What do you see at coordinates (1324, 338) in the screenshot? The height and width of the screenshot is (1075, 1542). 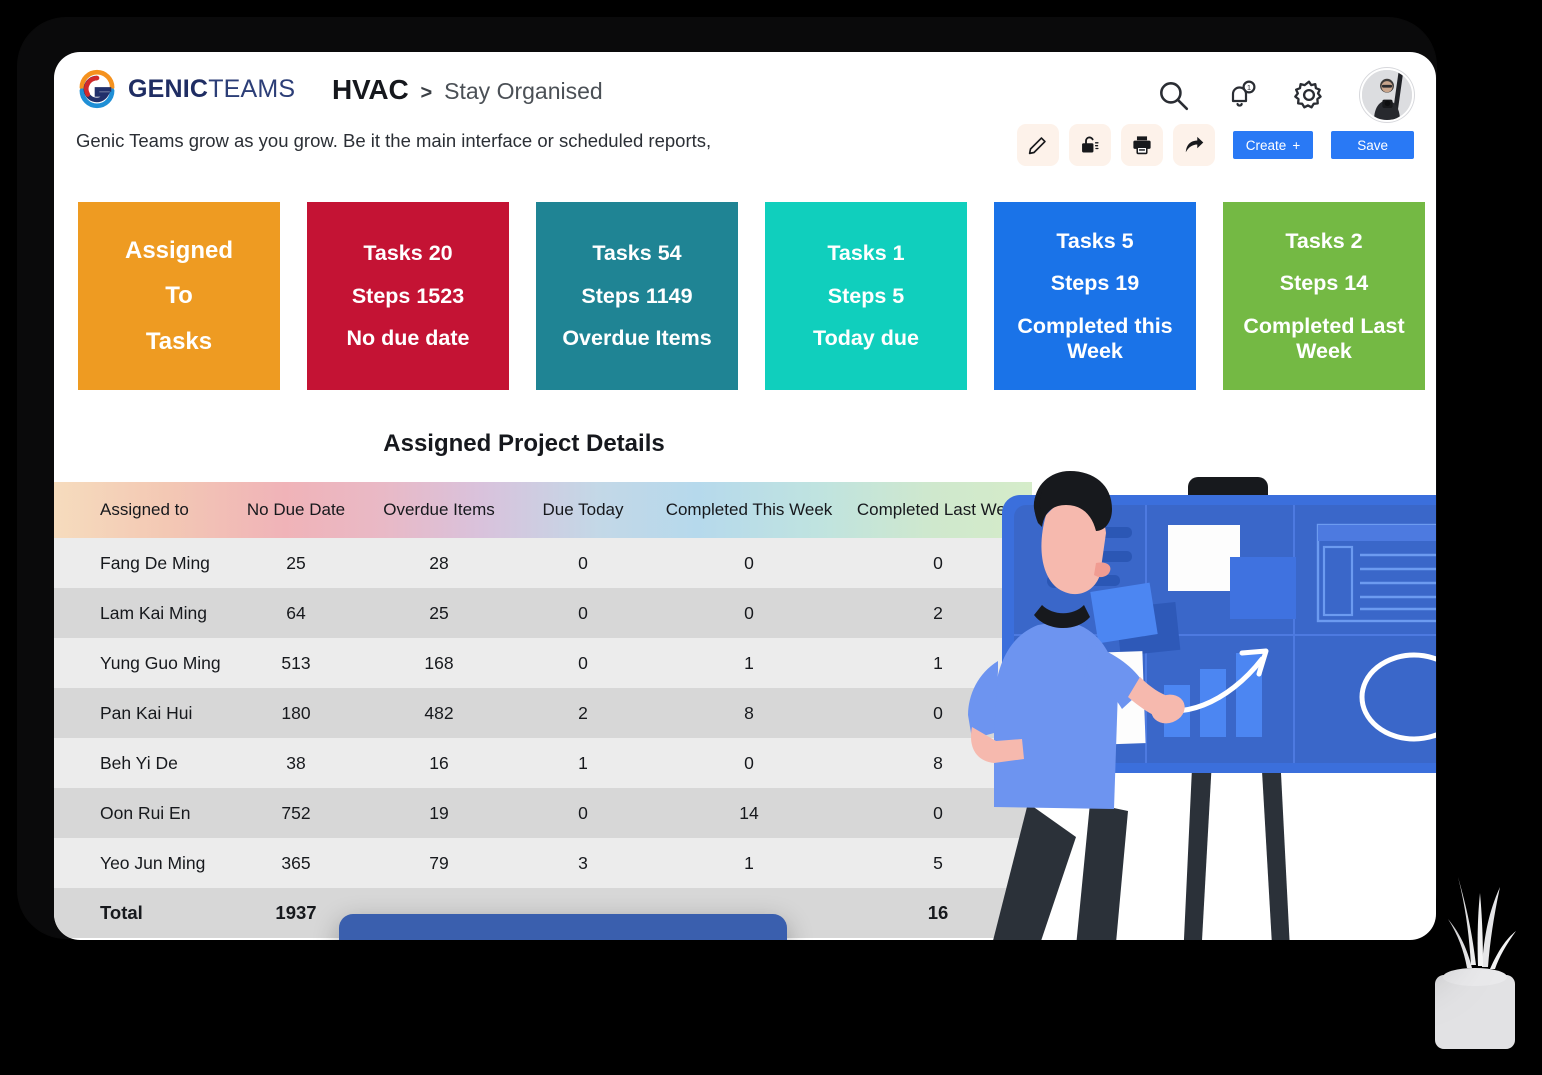 I see `stat-card-5-line-2: Completed Last Week` at bounding box center [1324, 338].